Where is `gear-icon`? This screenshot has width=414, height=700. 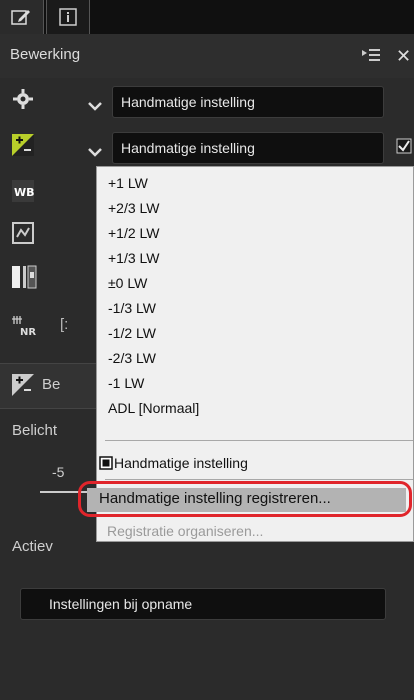
gear-icon is located at coordinates (25, 101).